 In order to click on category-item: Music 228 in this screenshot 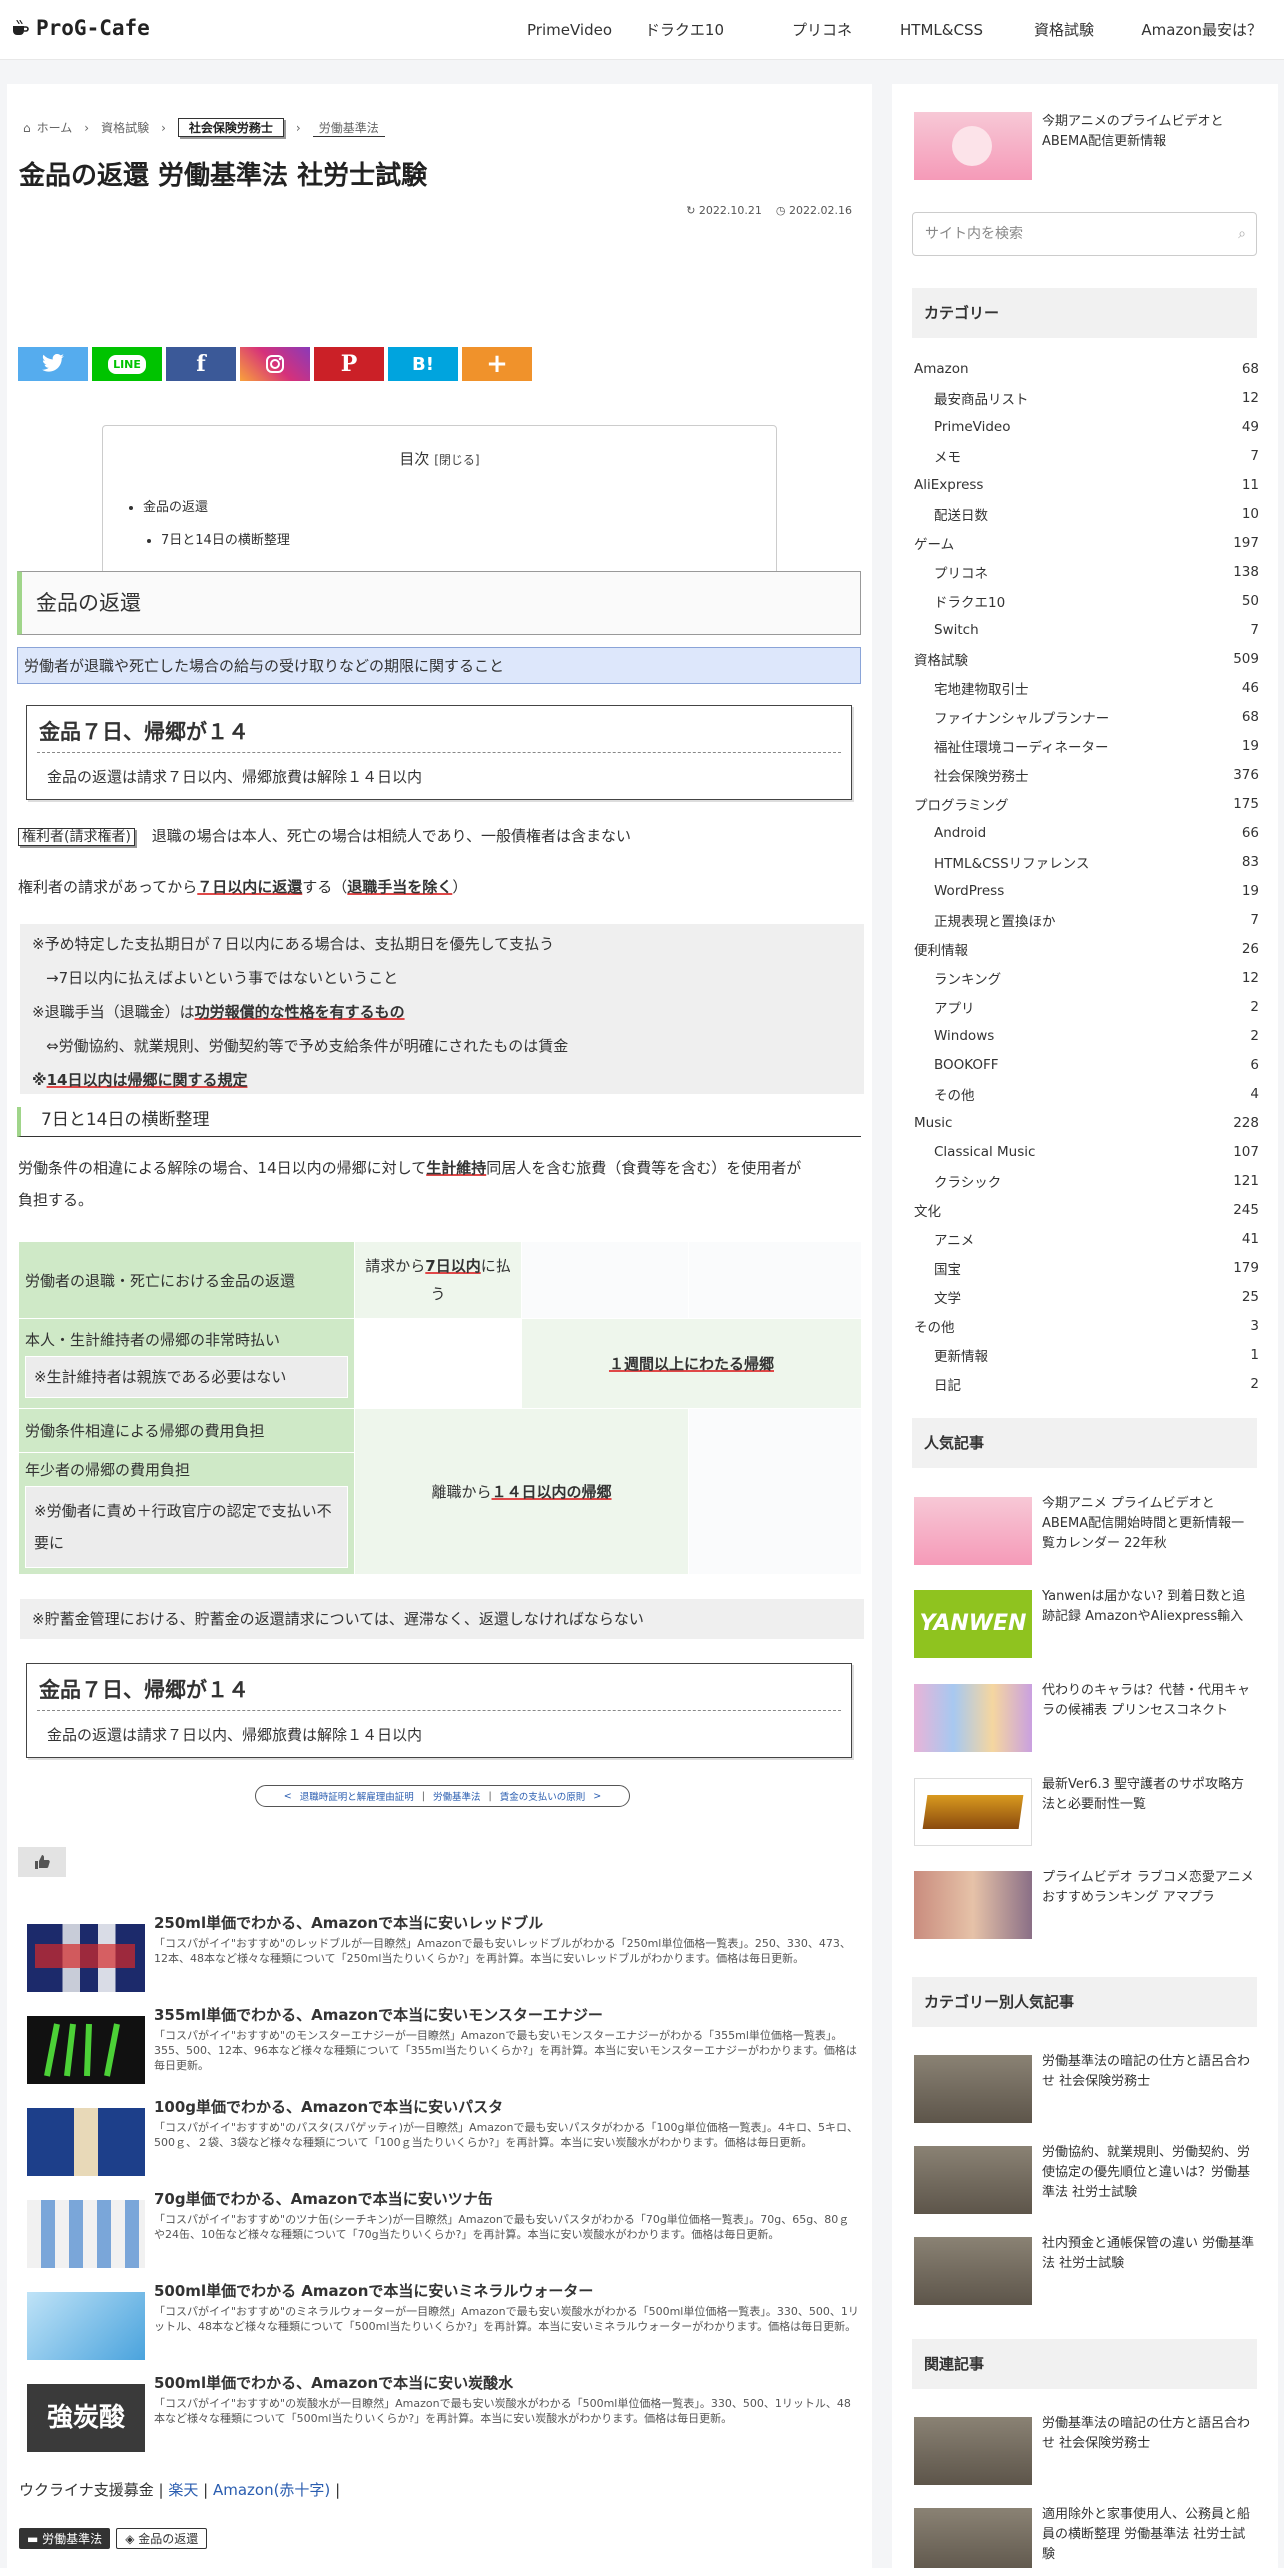, I will do `click(1086, 1122)`.